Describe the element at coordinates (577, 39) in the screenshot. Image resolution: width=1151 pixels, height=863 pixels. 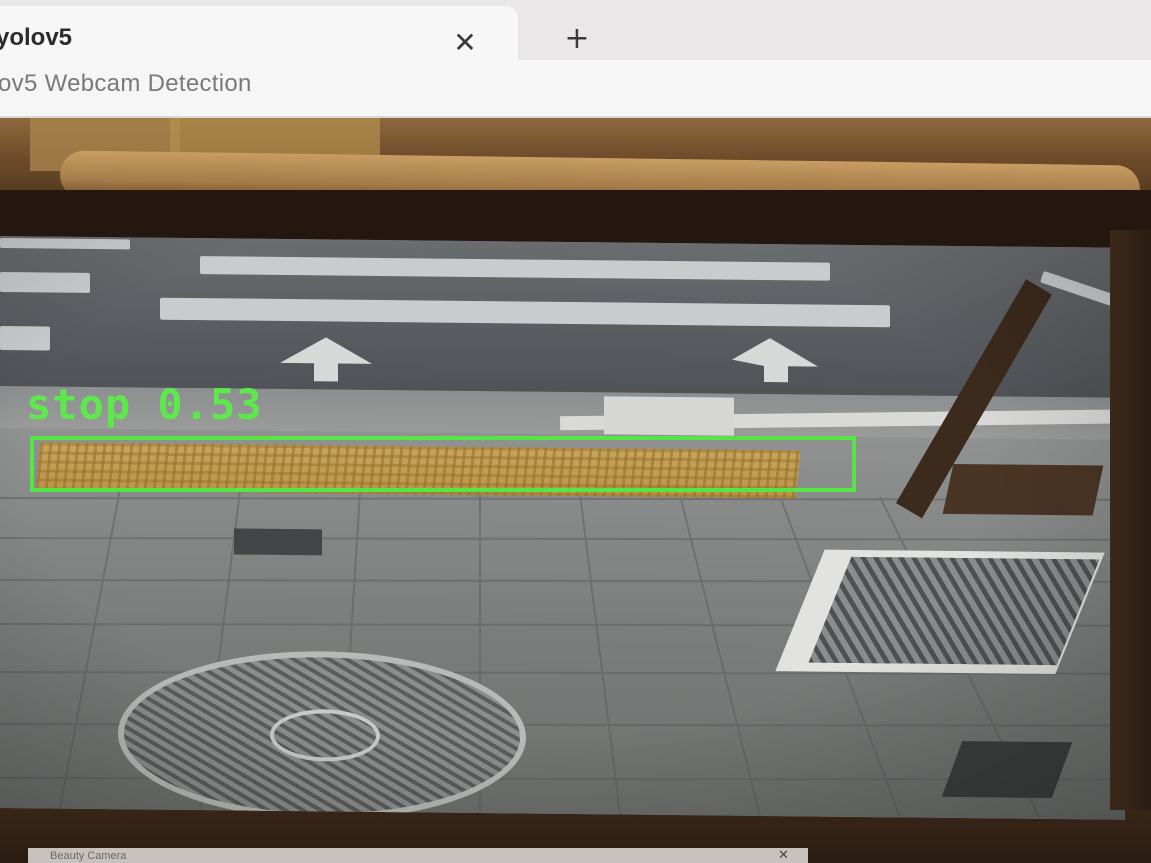
I see `plus-icon: +` at that location.